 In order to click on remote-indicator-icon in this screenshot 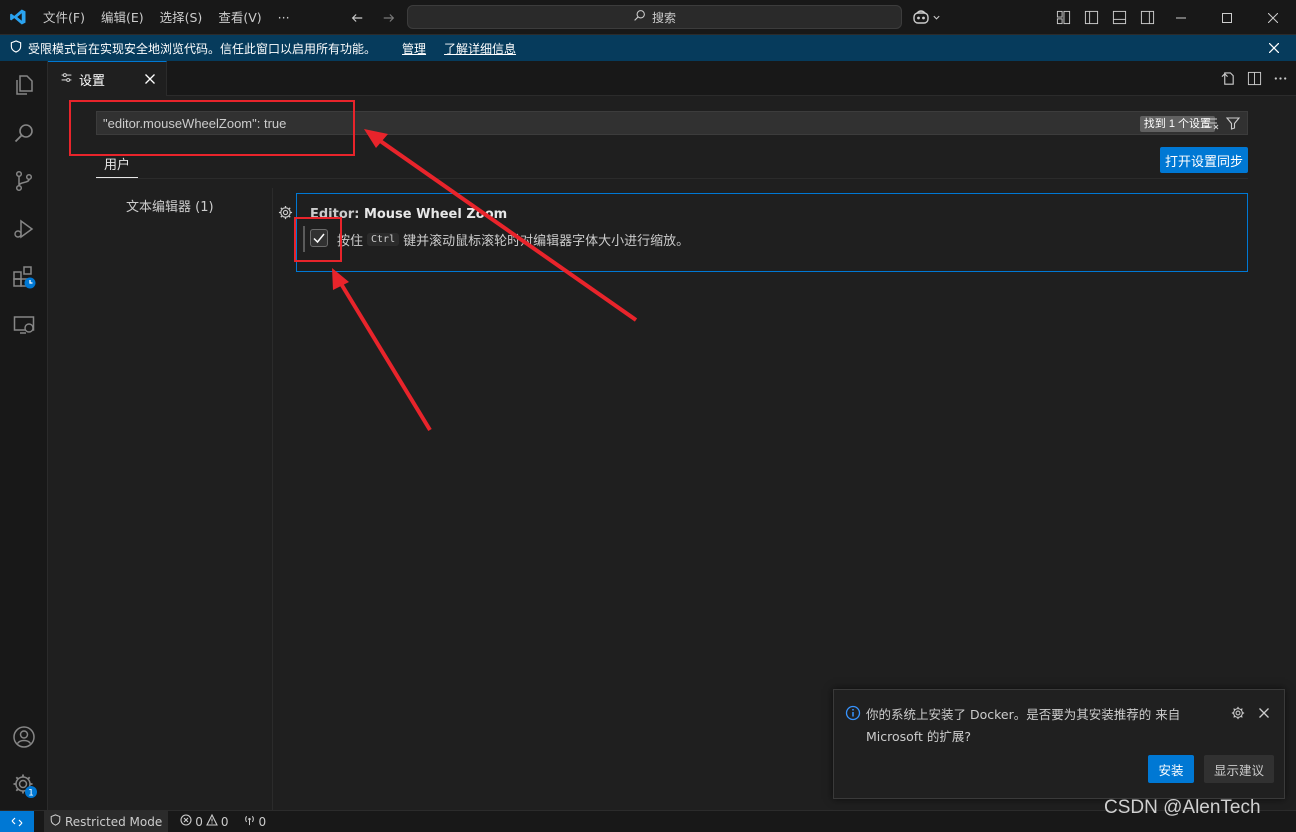, I will do `click(17, 821)`.